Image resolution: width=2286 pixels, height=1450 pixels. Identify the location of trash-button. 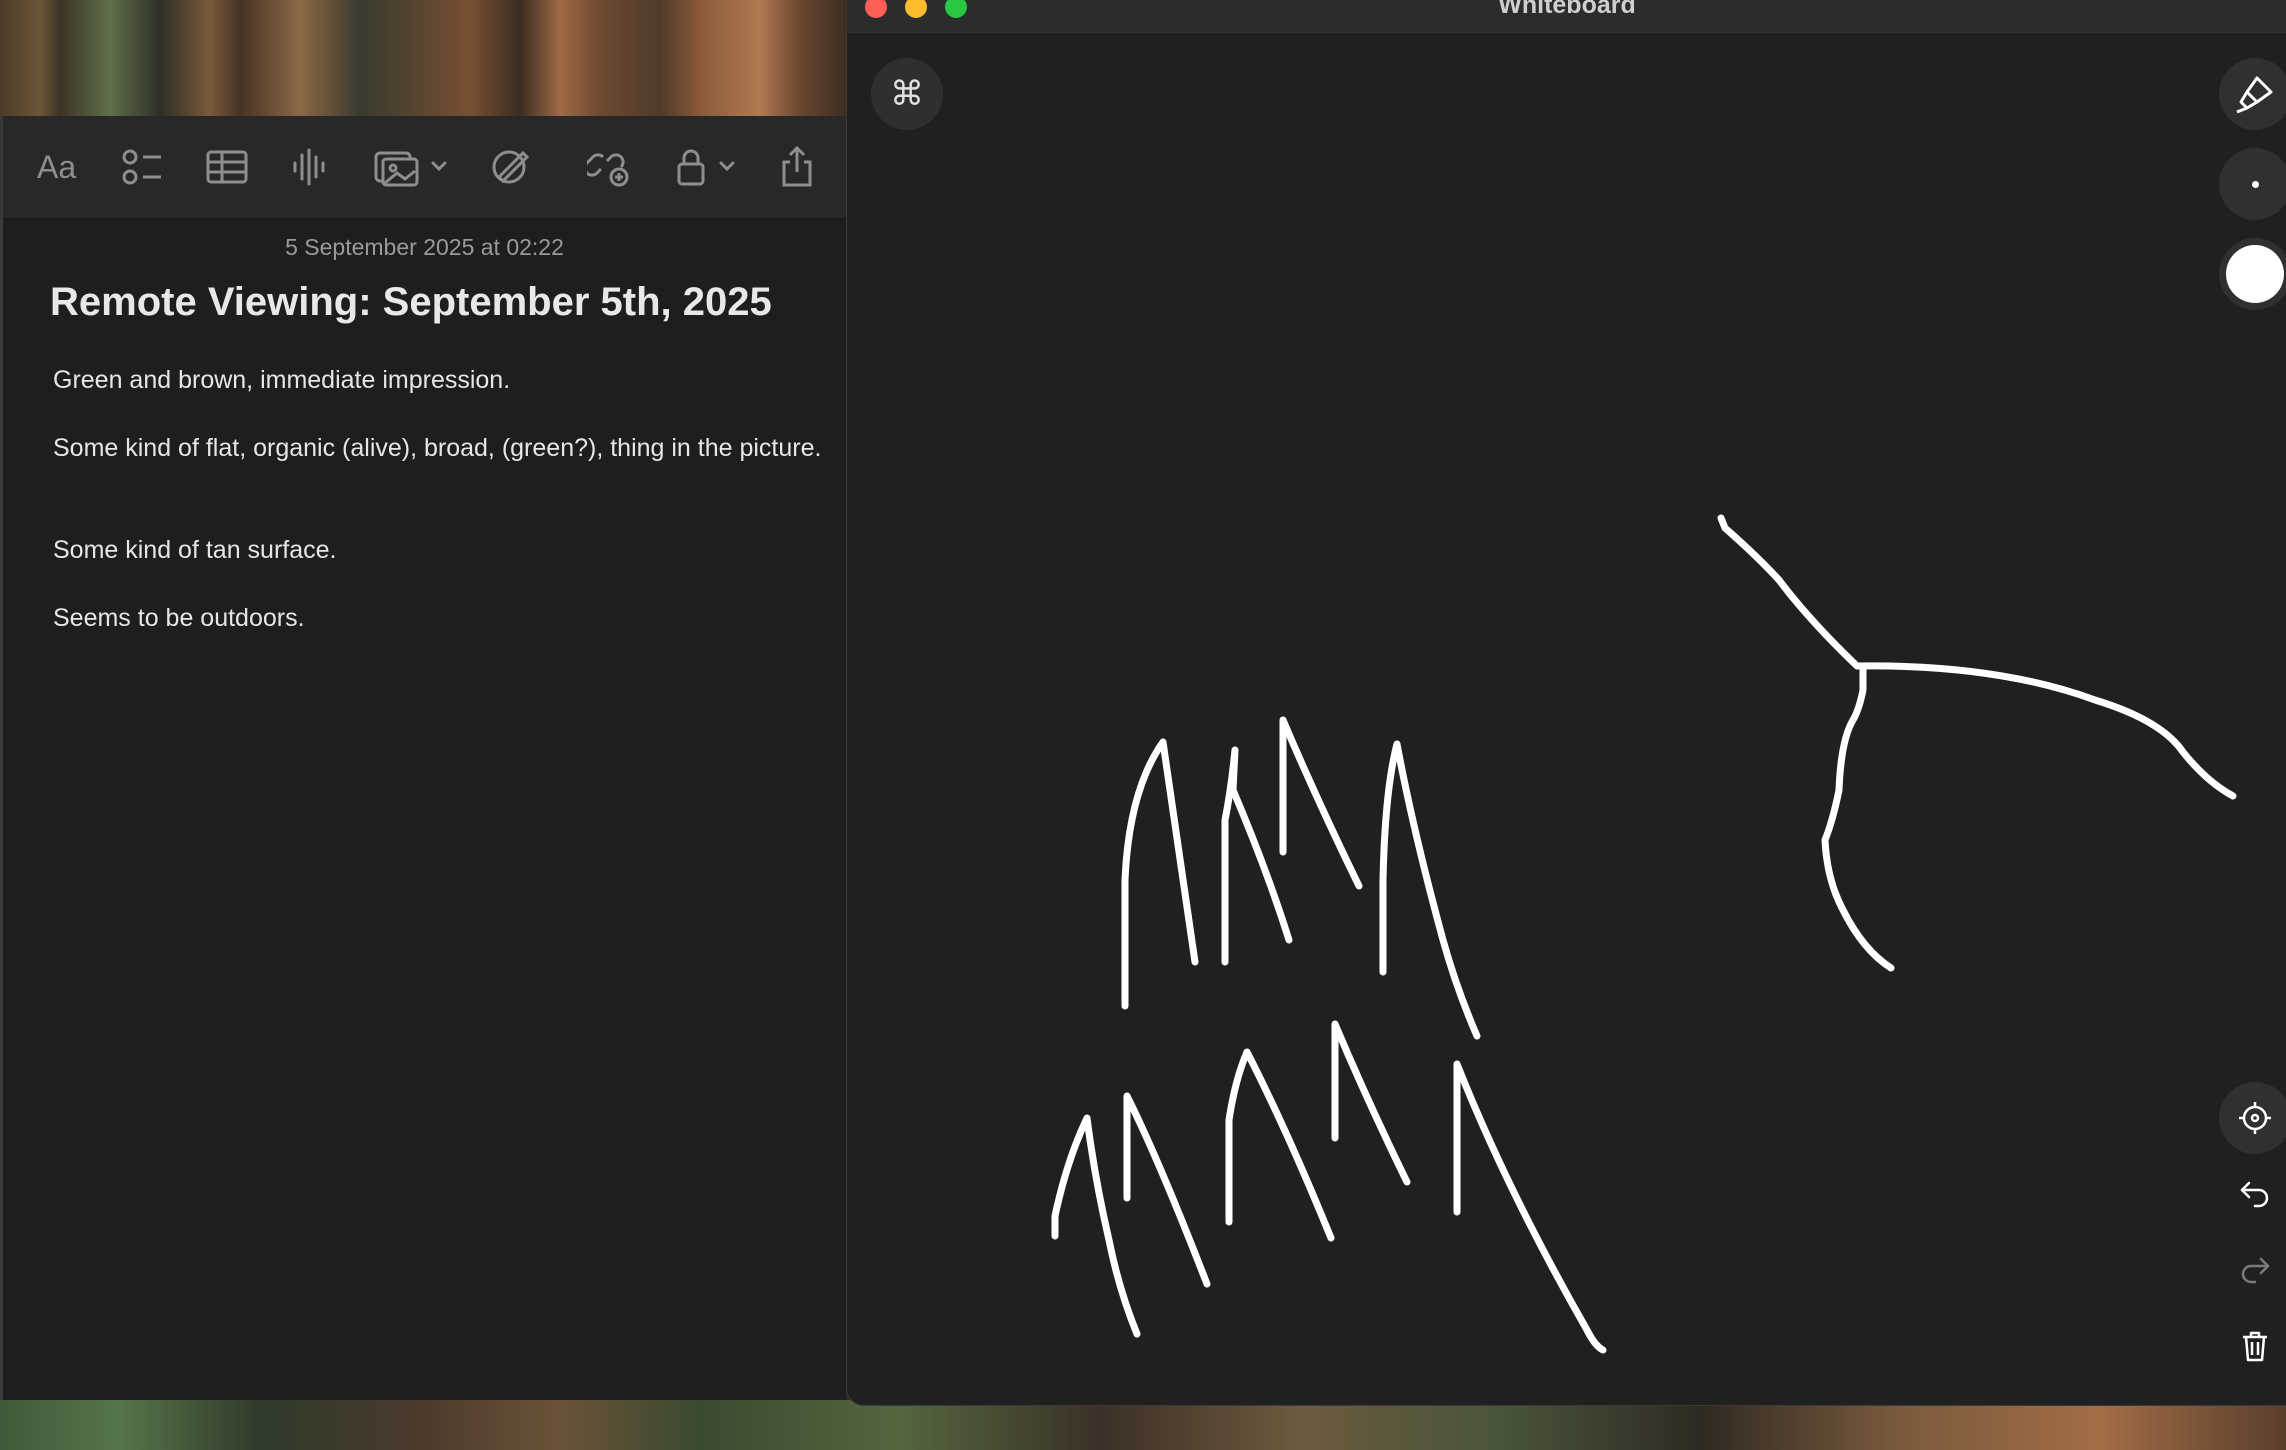
(2255, 1346).